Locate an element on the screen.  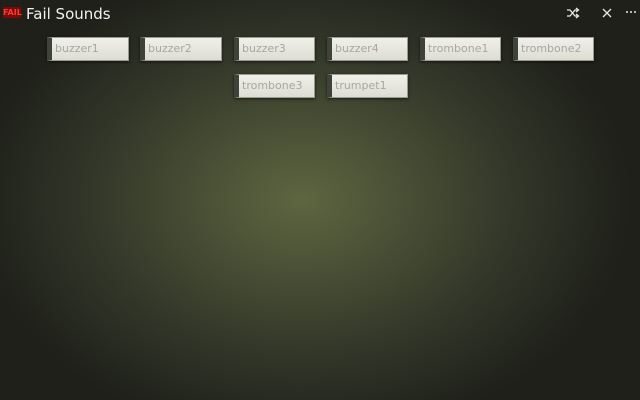
close-icon is located at coordinates (607, 13).